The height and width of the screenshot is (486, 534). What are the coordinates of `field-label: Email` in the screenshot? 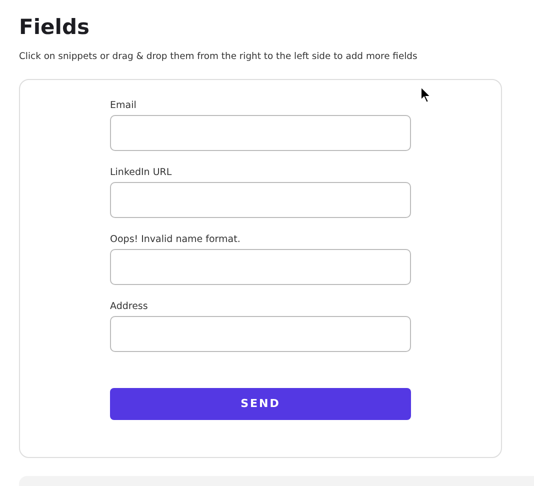 It's located at (124, 106).